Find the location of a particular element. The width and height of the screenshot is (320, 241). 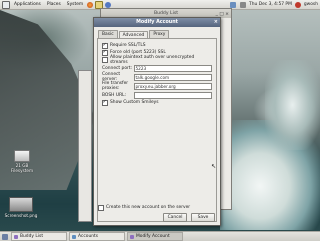

dialog-title: Modify Account is located at coordinates (157, 22).